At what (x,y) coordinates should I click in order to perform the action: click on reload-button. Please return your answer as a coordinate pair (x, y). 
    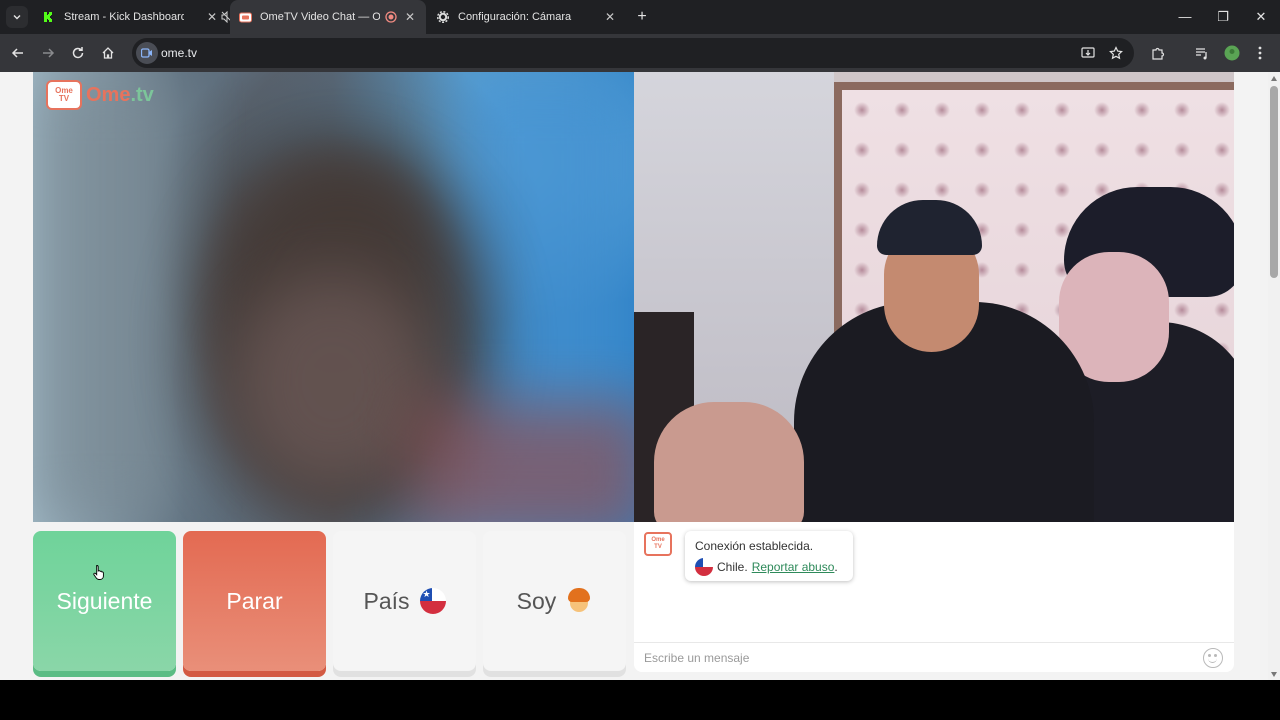
    Looking at the image, I should click on (78, 53).